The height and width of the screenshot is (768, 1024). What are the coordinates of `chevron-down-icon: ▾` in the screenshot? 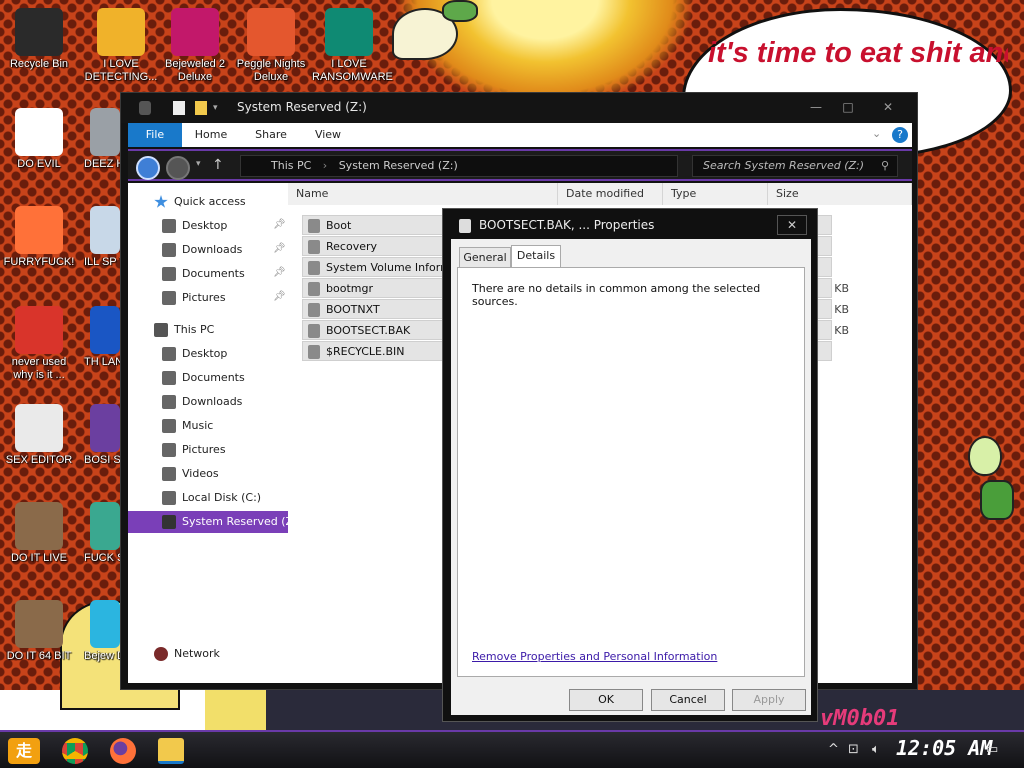 It's located at (218, 108).